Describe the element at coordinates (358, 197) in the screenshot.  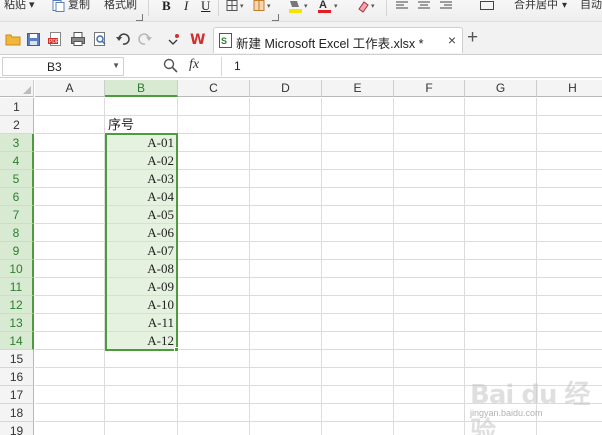
I see `cell-e6` at that location.